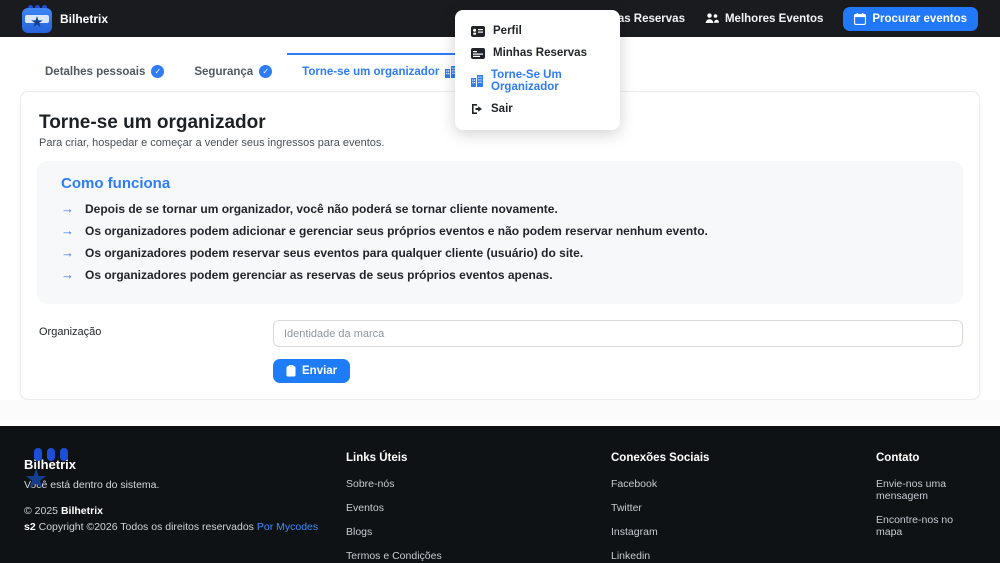 Image resolution: width=1000 pixels, height=563 pixels. What do you see at coordinates (860, 18) in the screenshot?
I see `calendar-icon` at bounding box center [860, 18].